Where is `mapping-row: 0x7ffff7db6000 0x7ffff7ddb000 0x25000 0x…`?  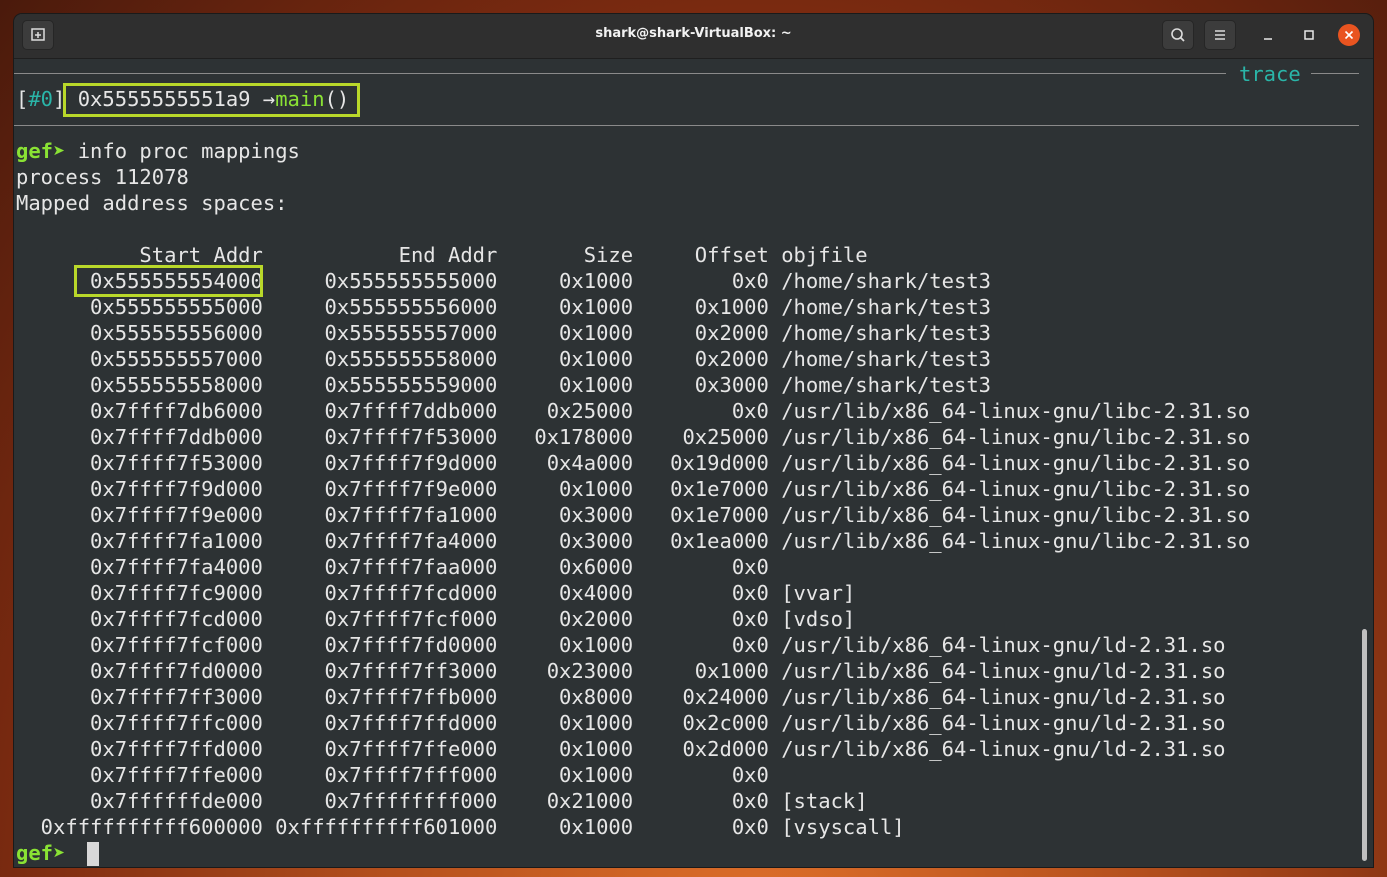 mapping-row: 0x7ffff7db6000 0x7ffff7ddb000 0x25000 0x… is located at coordinates (633, 411).